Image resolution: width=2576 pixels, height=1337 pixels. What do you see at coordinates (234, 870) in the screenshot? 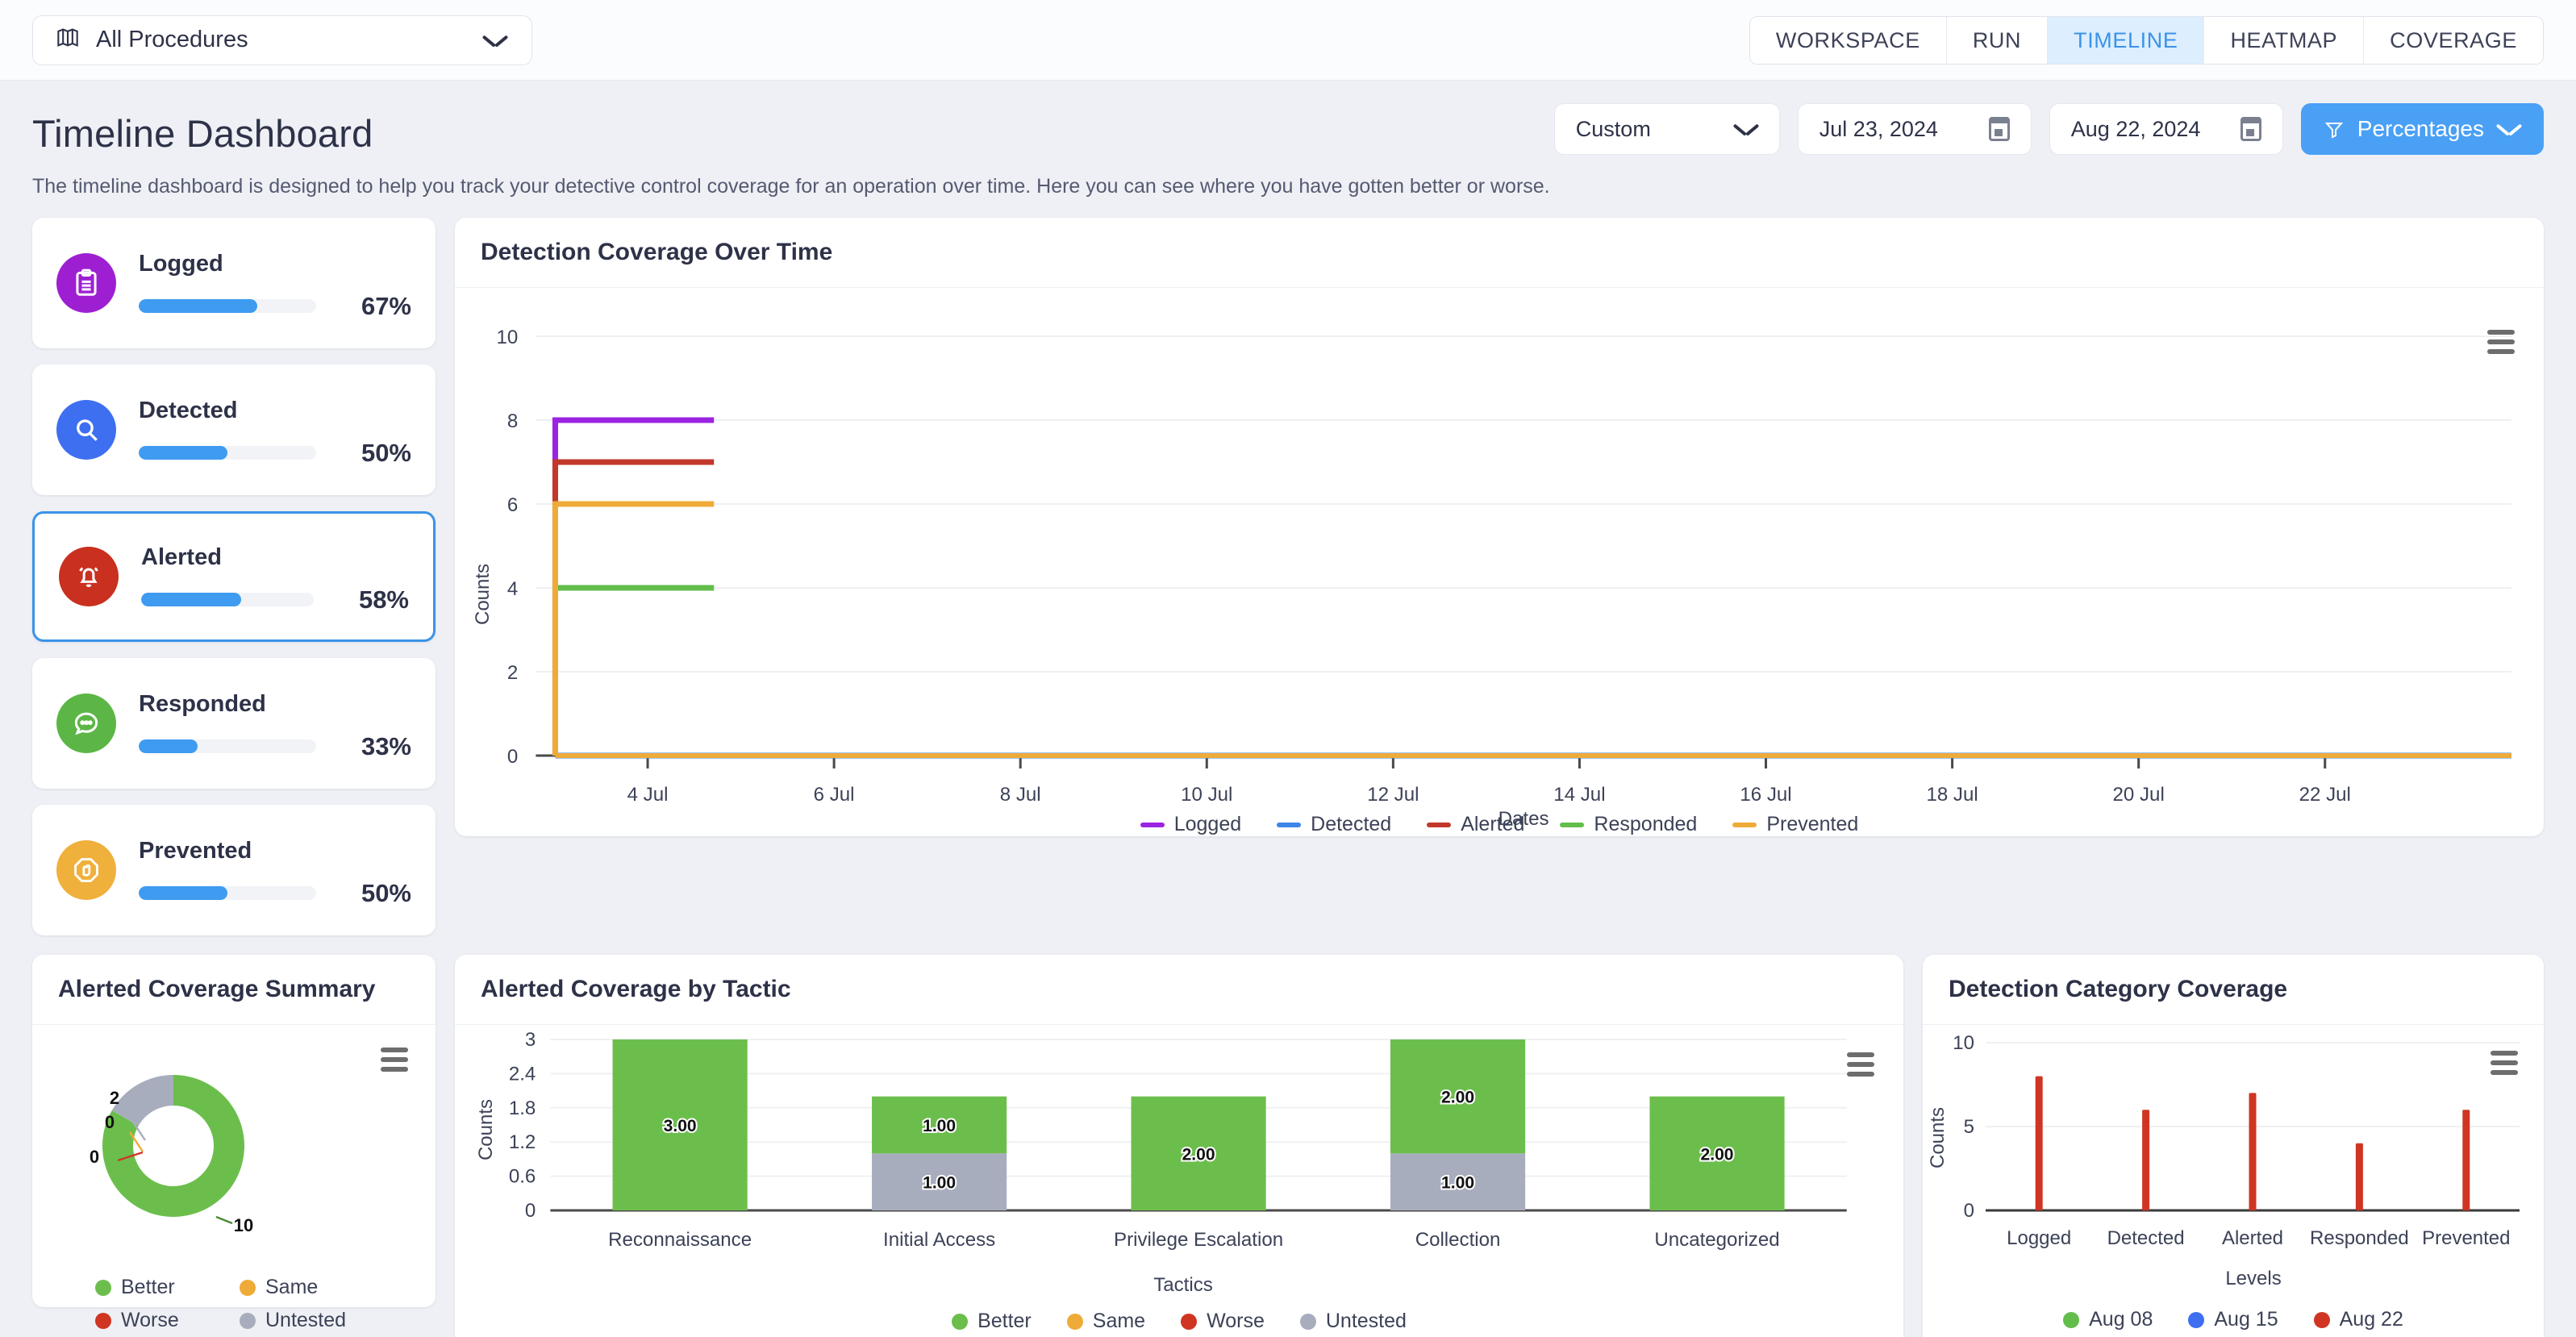
I see `metric-card-prevented: Prevented 50%` at bounding box center [234, 870].